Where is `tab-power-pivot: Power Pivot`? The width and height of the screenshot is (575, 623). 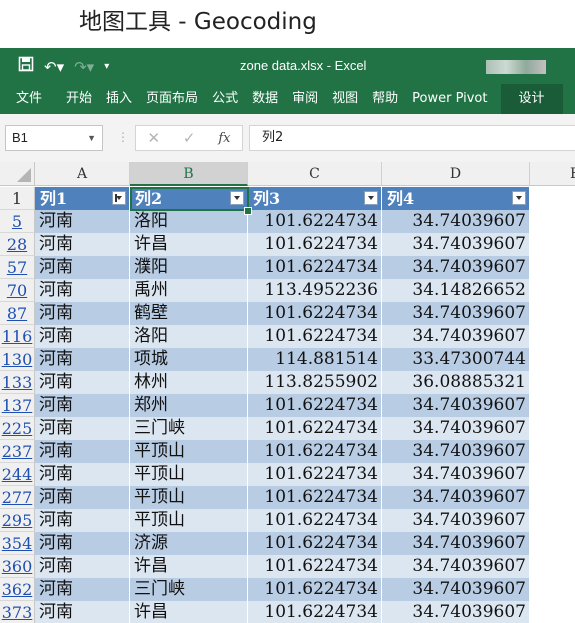
tab-power-pivot: Power Pivot is located at coordinates (449, 99).